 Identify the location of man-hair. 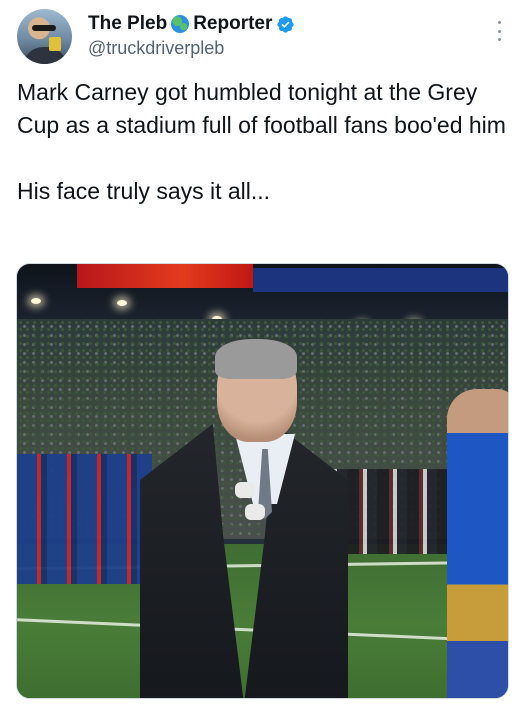
(256, 359).